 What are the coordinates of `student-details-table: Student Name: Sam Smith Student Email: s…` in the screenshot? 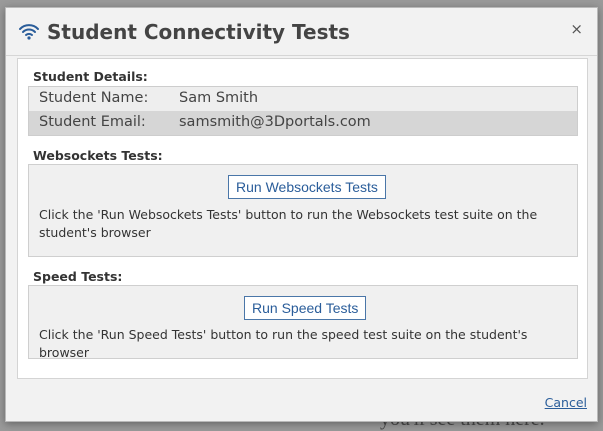 It's located at (303, 111).